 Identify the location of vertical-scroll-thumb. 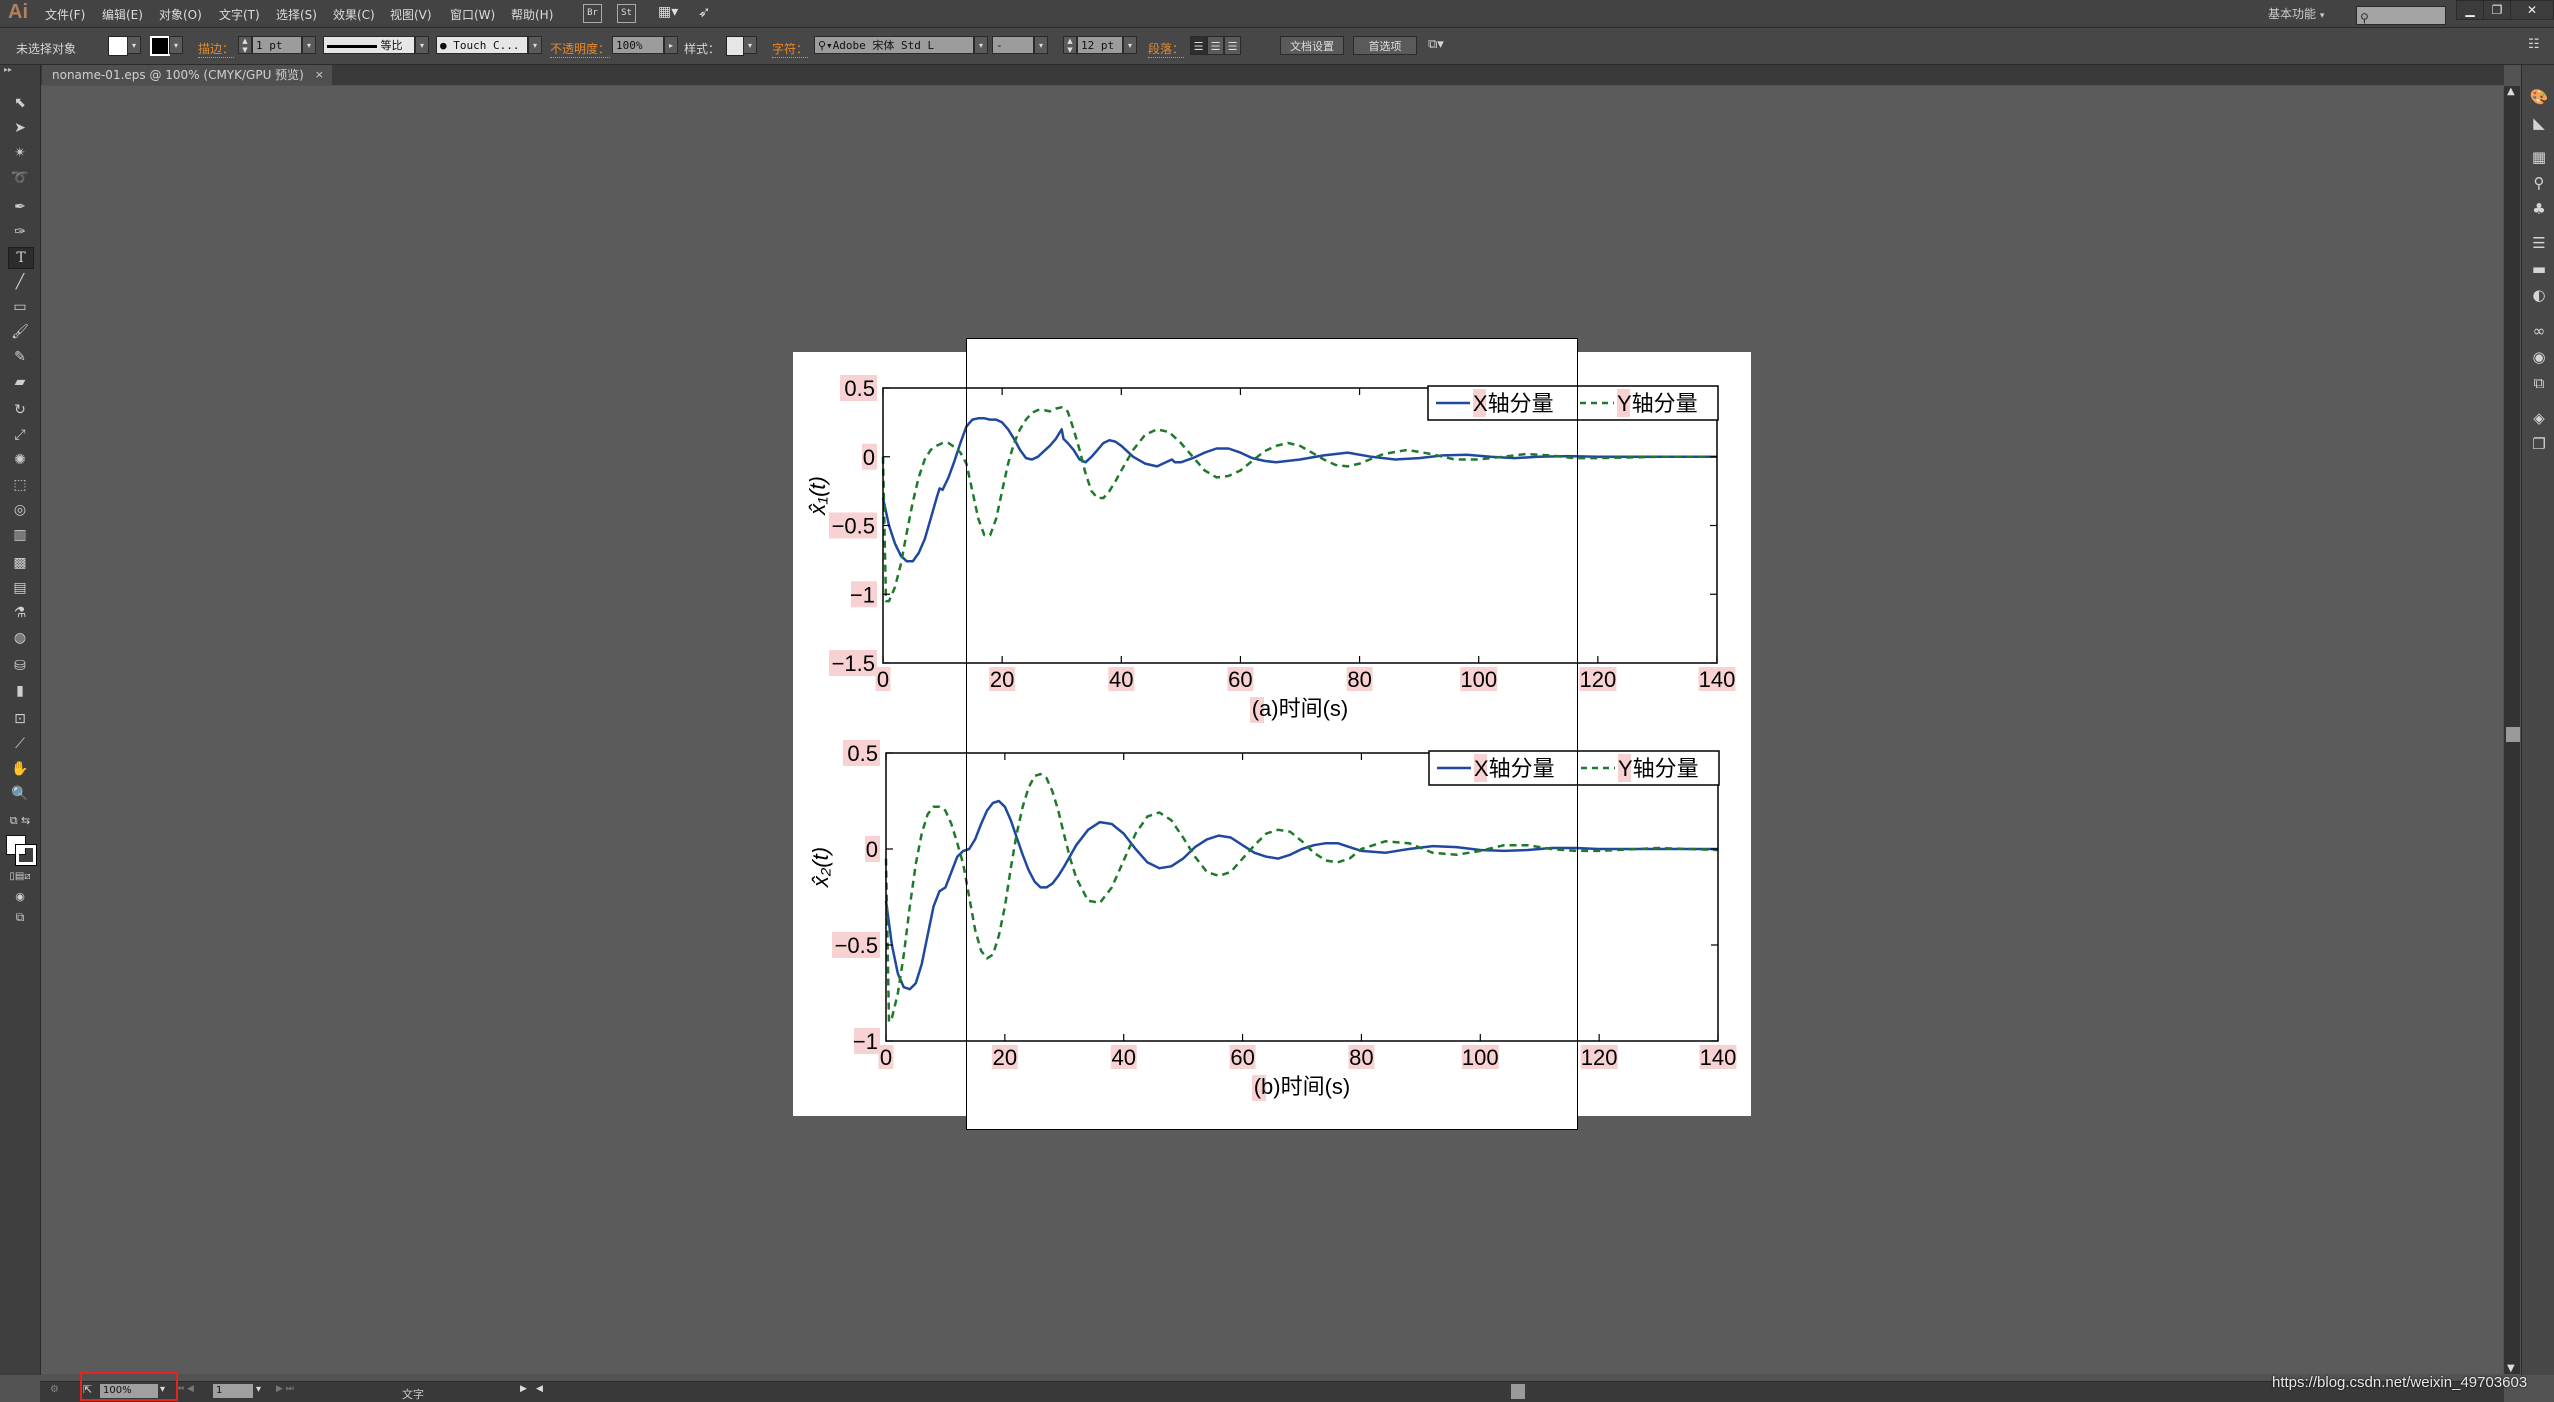
(2513, 734).